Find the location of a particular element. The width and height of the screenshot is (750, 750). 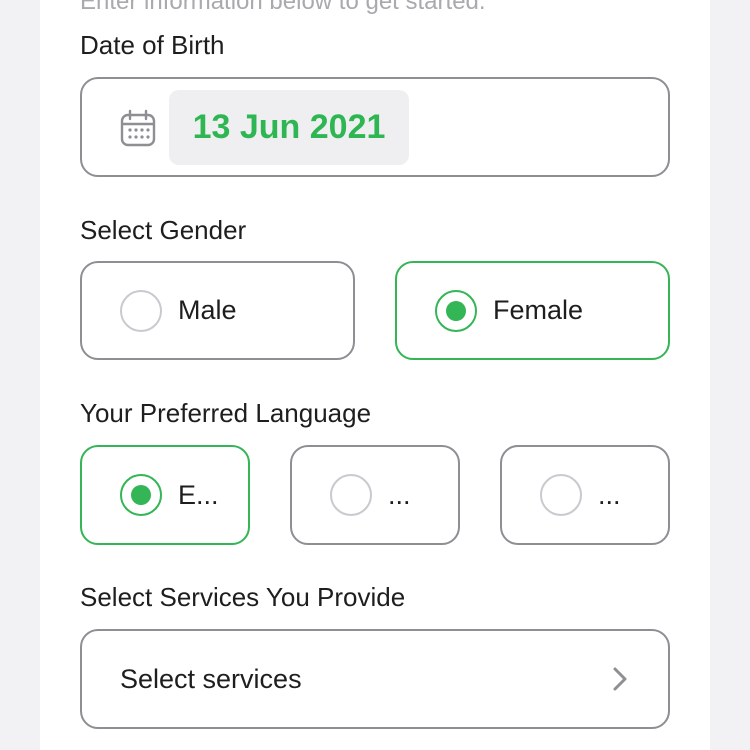

services-label: Select Services You Provide is located at coordinates (243, 597).